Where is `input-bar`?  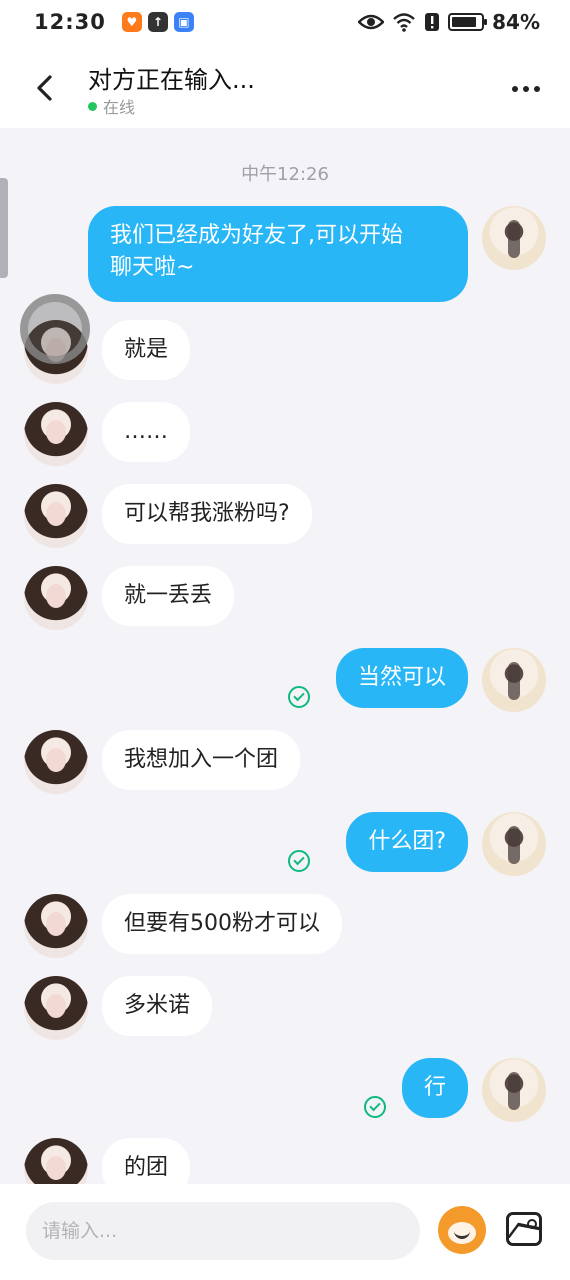
input-bar is located at coordinates (285, 1232).